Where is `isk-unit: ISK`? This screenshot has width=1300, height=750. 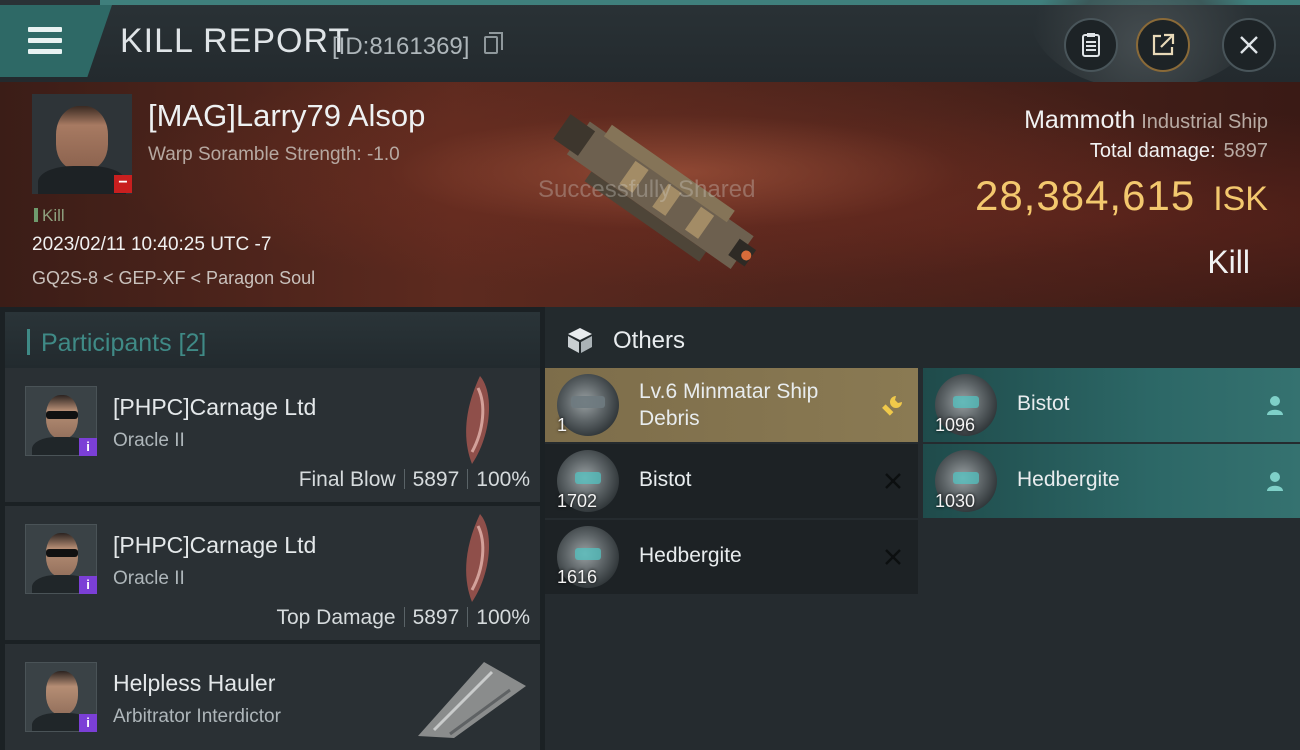
isk-unit: ISK is located at coordinates (1240, 199).